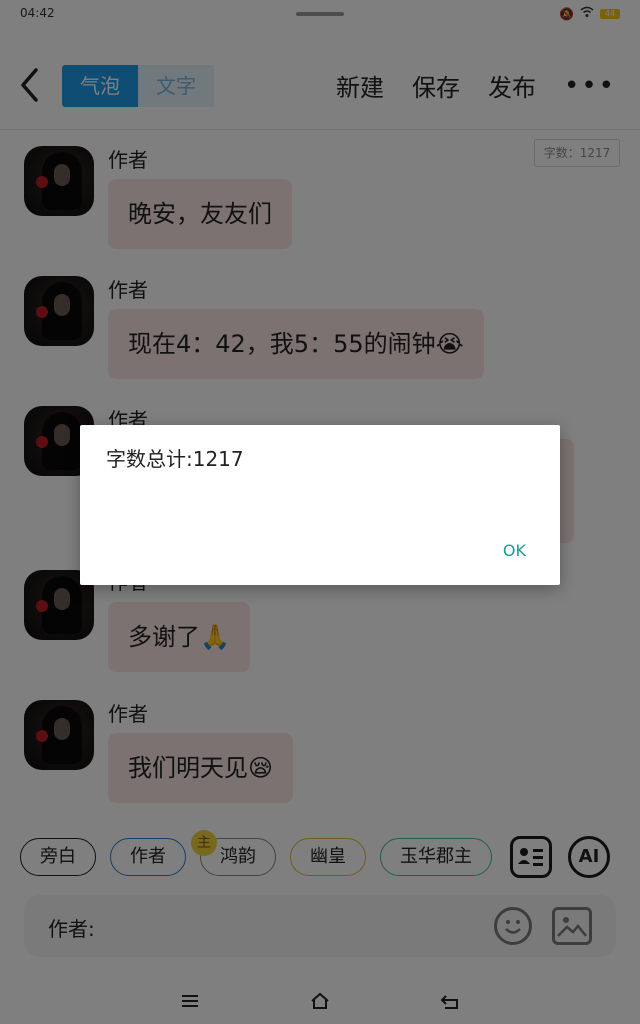  What do you see at coordinates (320, 505) in the screenshot?
I see `word-count-dialog: 字数总计:1217 OK` at bounding box center [320, 505].